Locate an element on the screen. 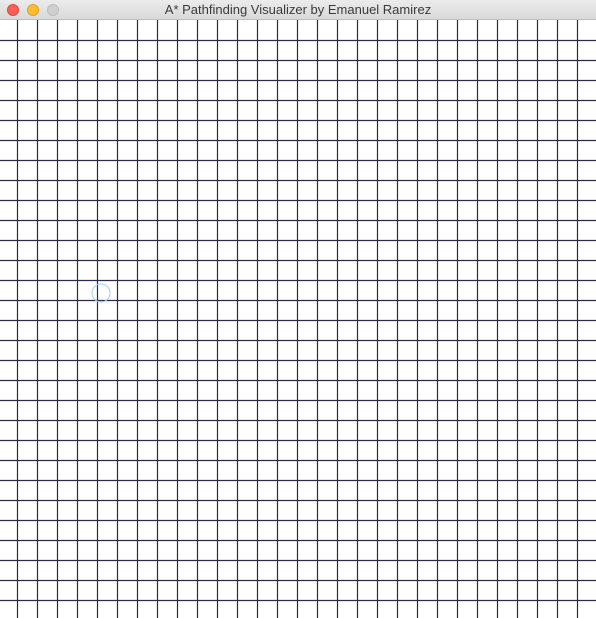 The image size is (596, 618). cursor-ring-icon is located at coordinates (101, 293).